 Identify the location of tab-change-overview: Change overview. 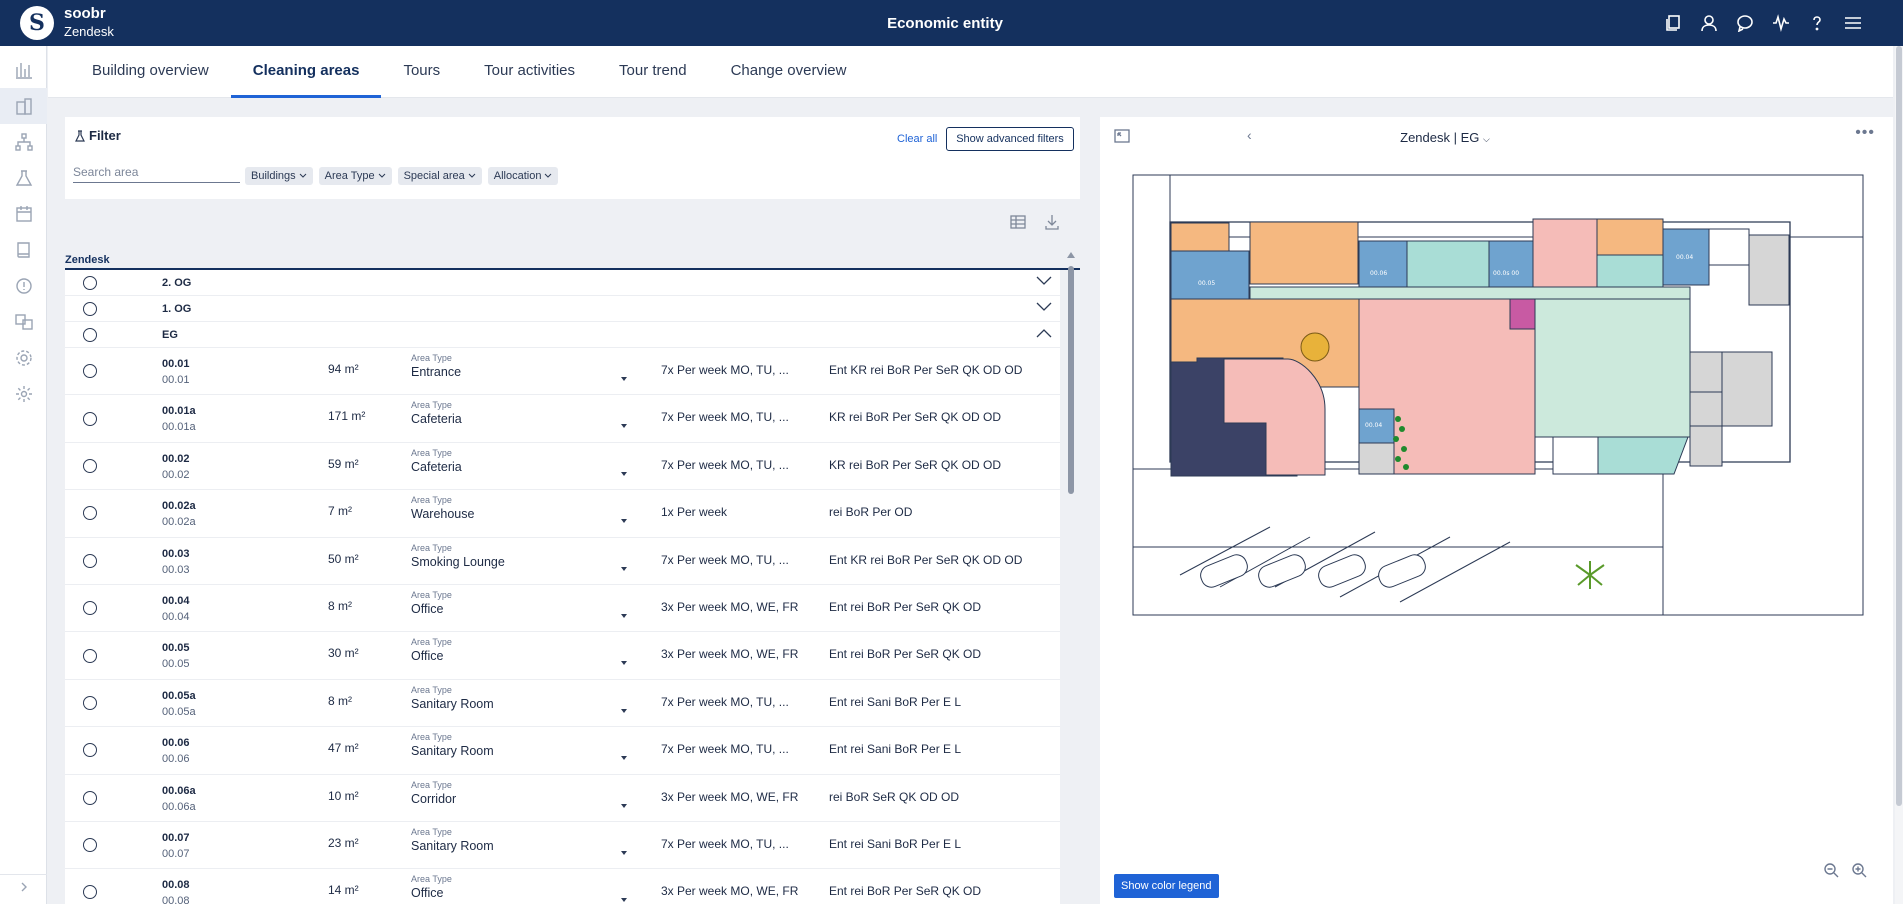
(789, 72).